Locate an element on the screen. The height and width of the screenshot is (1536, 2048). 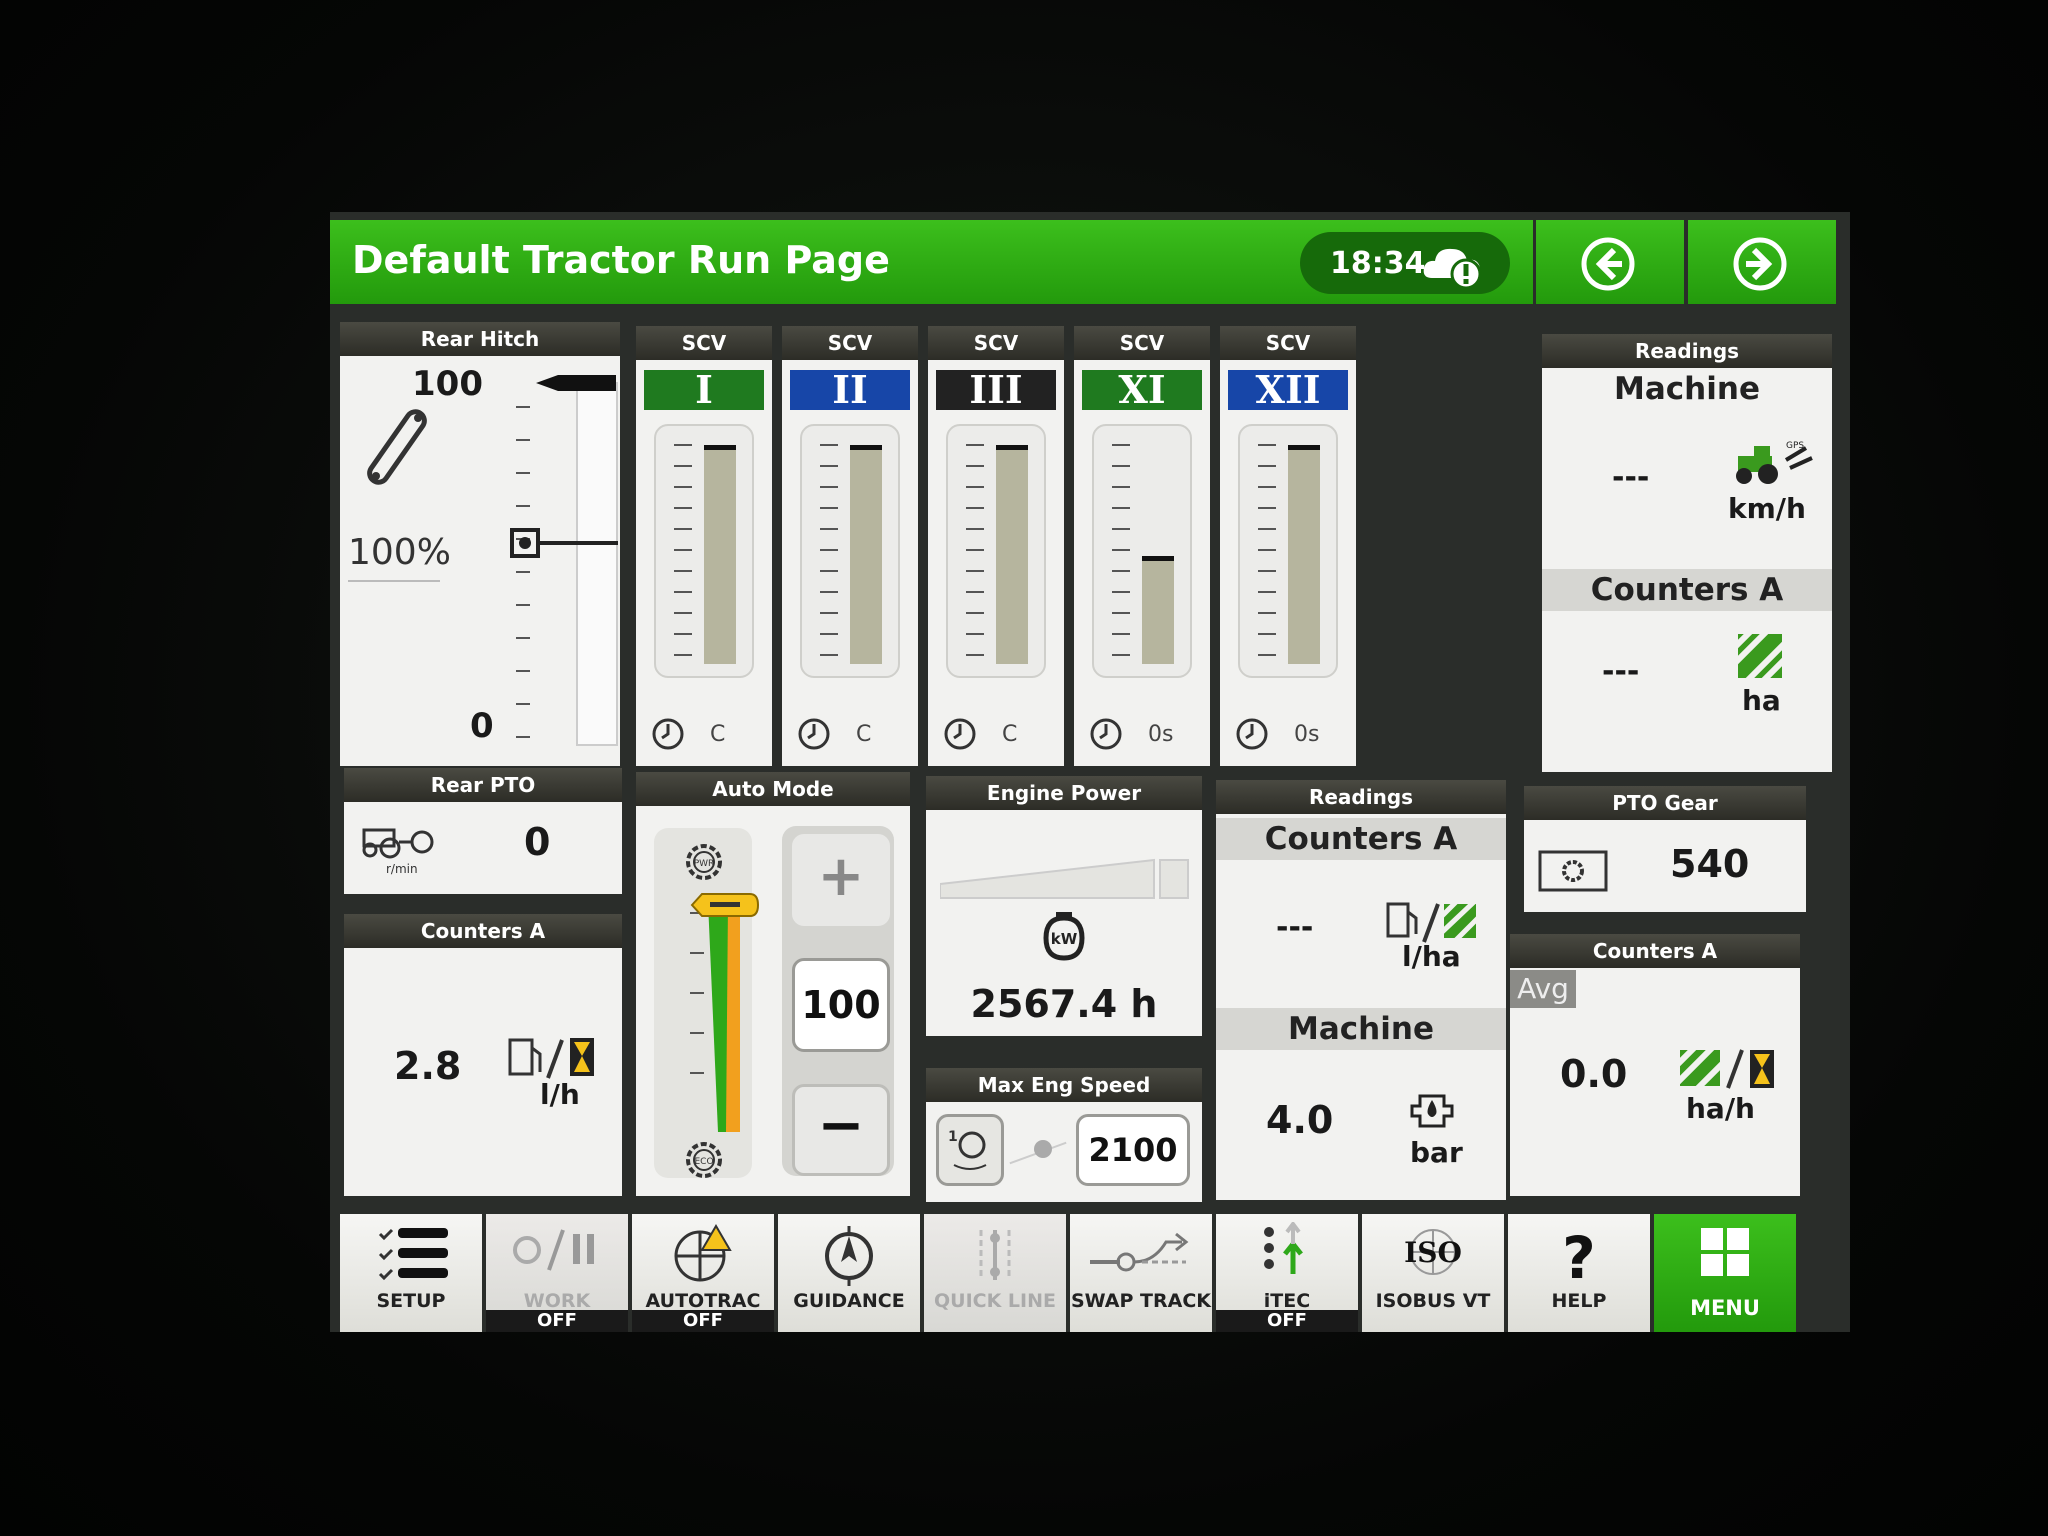
rear-hitch-panel: Rear Hitch 100 0 100% is located at coordinates (480, 544).